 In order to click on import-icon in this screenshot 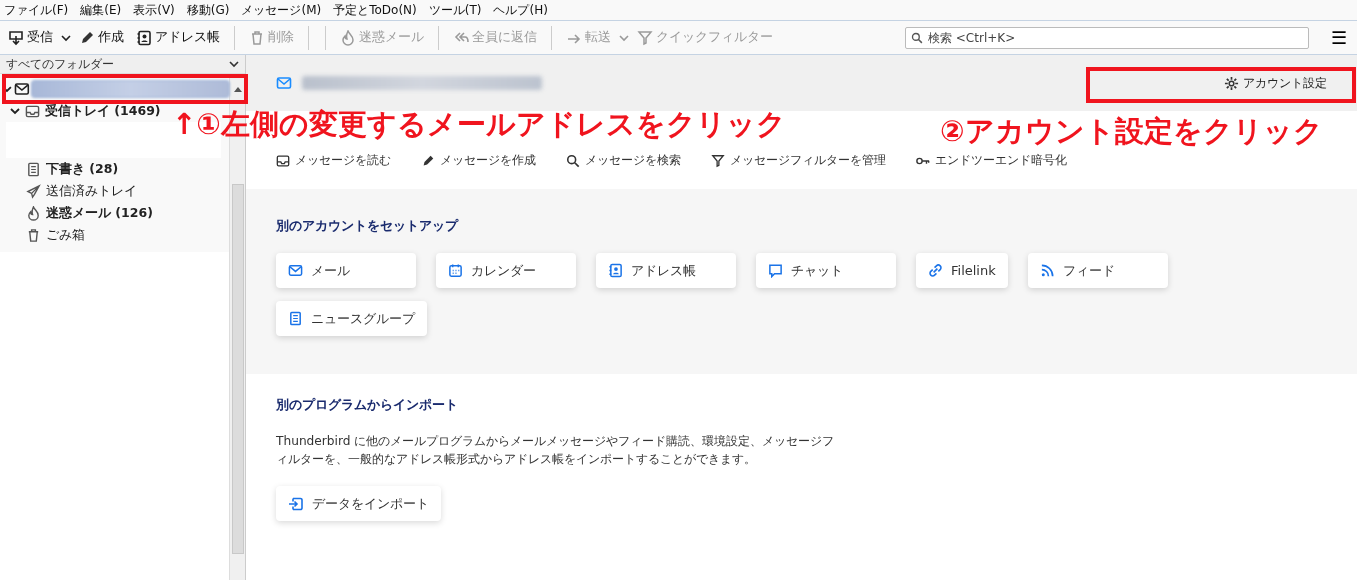, I will do `click(296, 503)`.